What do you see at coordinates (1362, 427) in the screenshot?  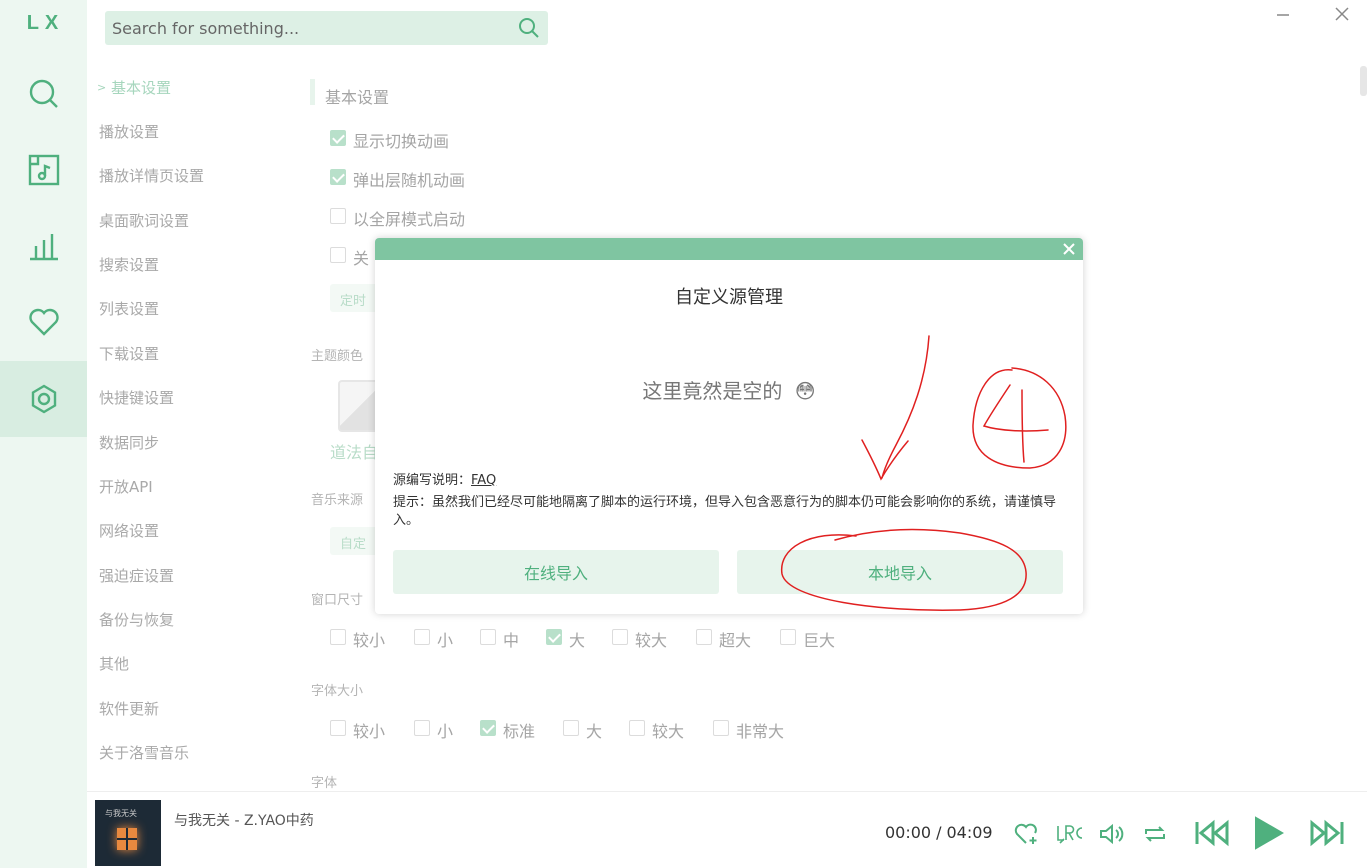 I see `scrollbar` at bounding box center [1362, 427].